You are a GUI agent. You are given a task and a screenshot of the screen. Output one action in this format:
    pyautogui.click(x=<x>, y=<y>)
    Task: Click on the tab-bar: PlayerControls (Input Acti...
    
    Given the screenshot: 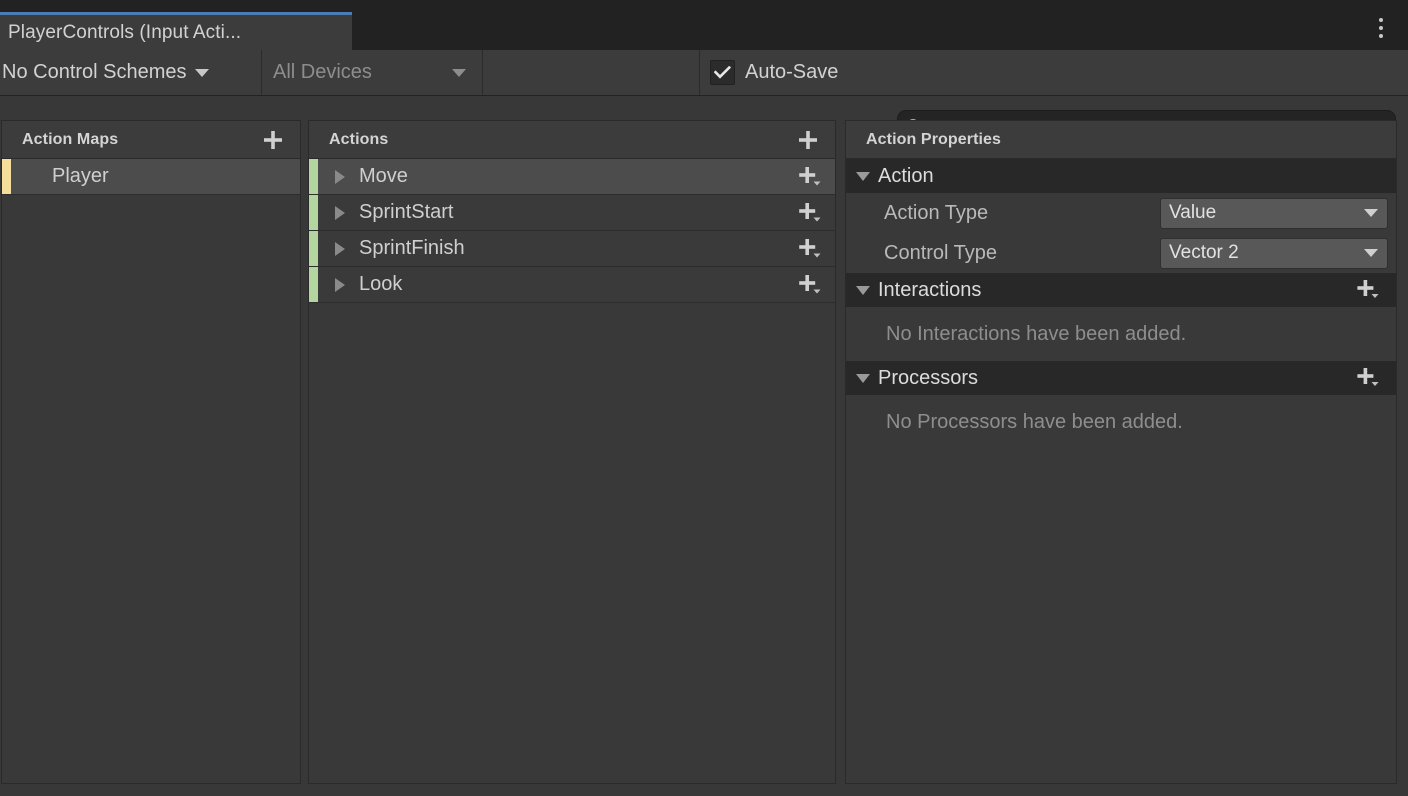 What is the action you would take?
    pyautogui.click(x=704, y=25)
    